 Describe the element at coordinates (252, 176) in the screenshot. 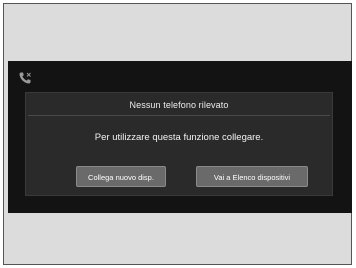

I see `device-list-button: Vai a Elenco dispositivi` at that location.